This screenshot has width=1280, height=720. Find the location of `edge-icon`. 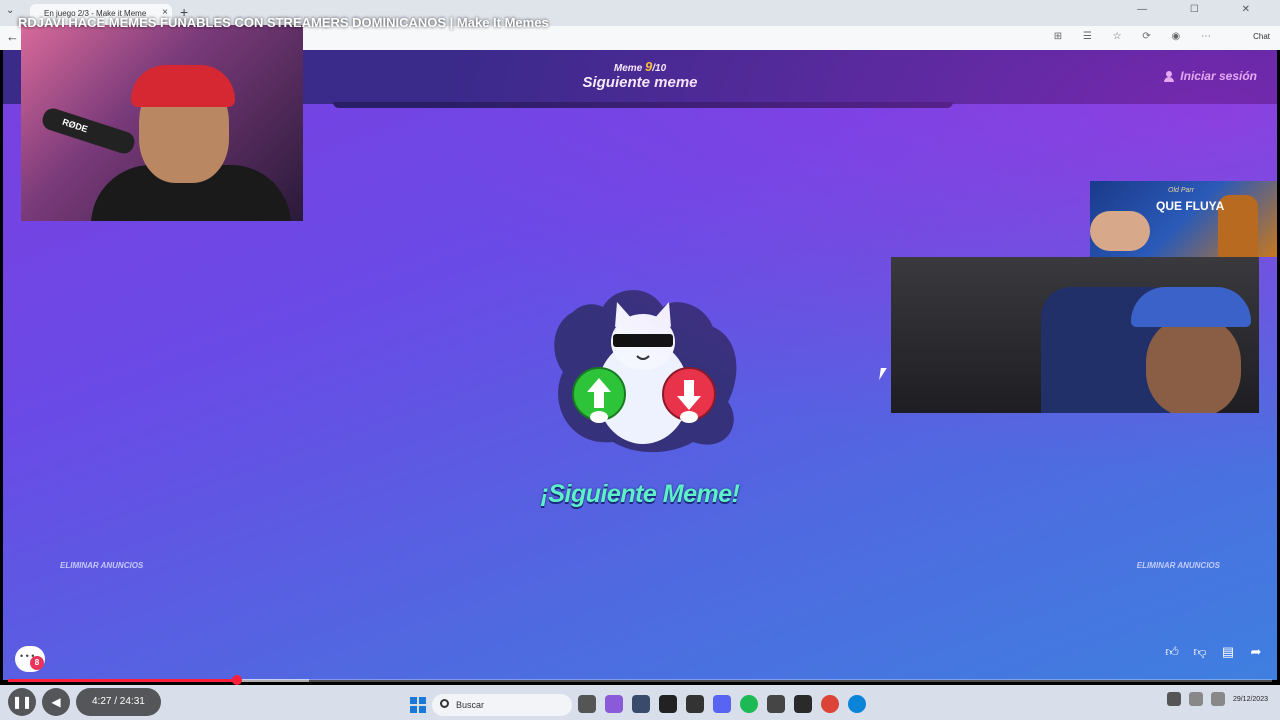

edge-icon is located at coordinates (857, 704).